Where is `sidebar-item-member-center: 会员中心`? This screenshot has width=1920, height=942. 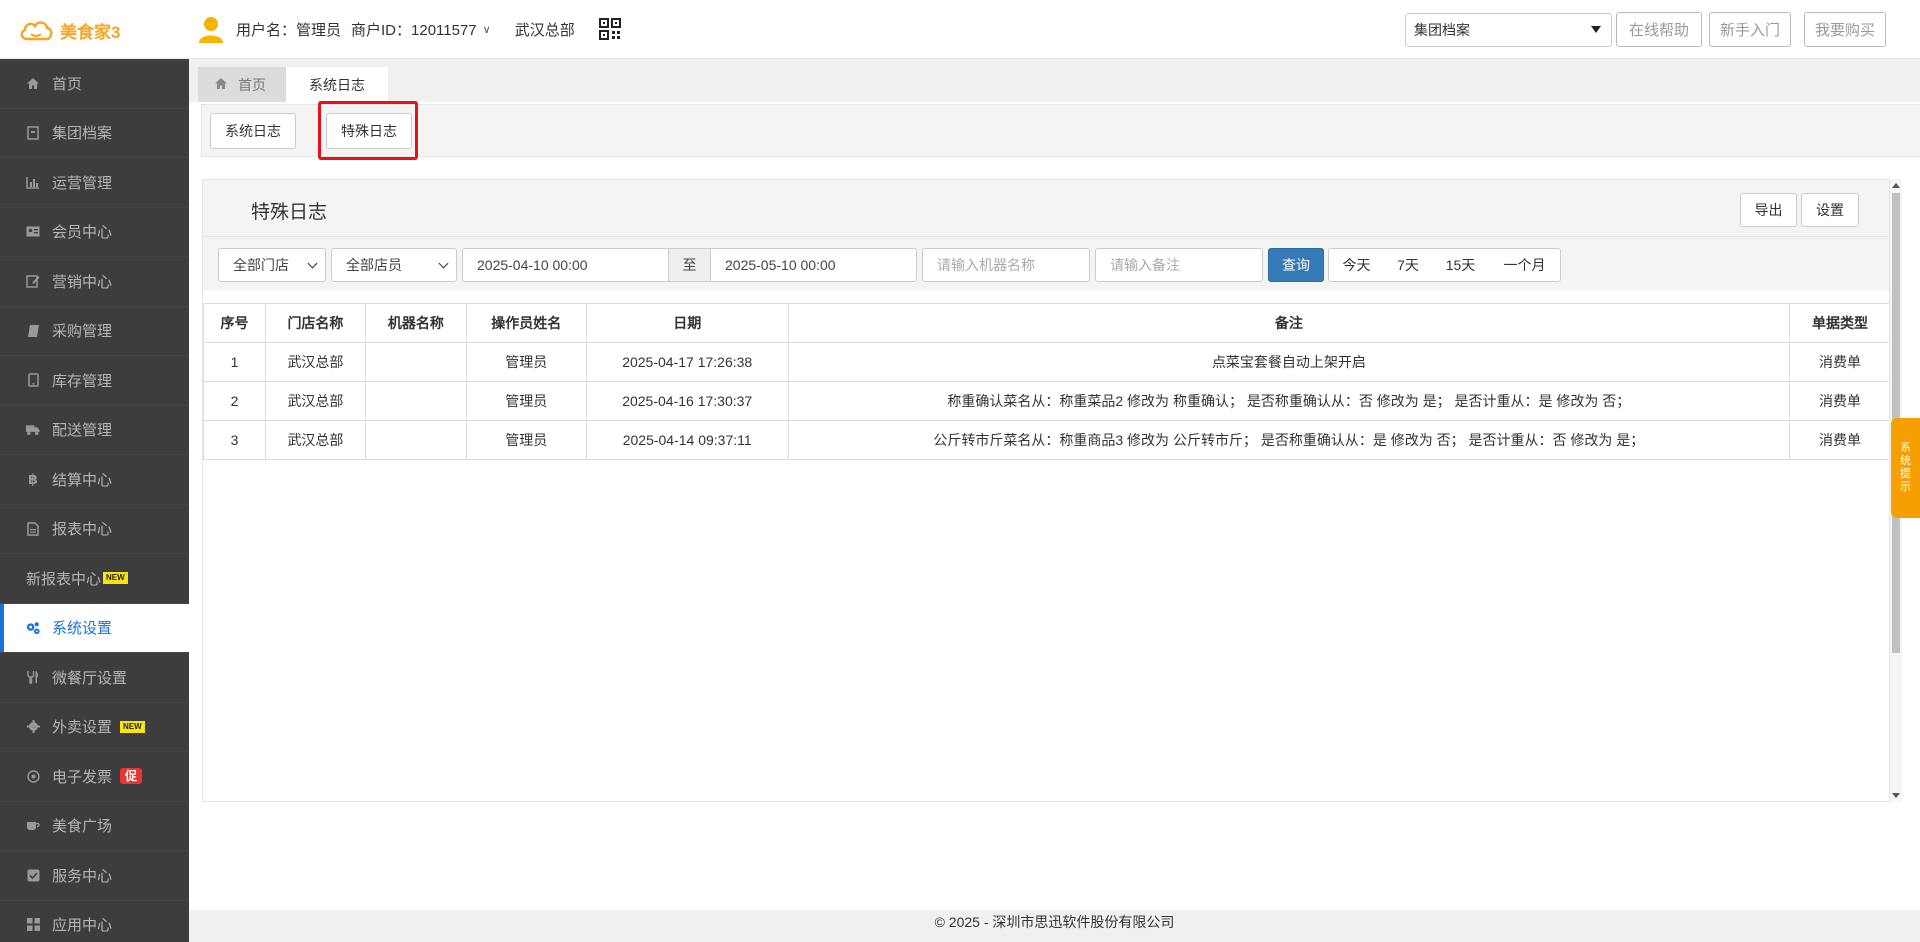
sidebar-item-member-center: 会员中心 is located at coordinates (94, 232).